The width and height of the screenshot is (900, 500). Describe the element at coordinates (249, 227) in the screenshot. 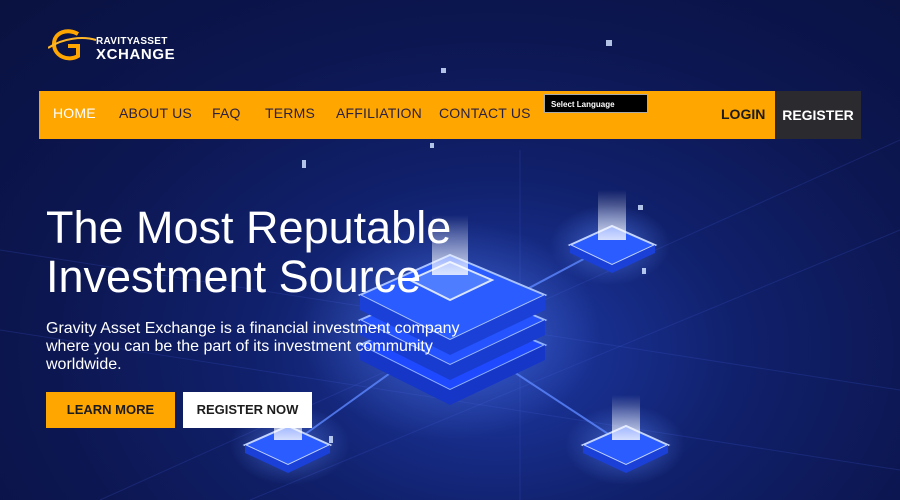

I see `hero-title-line1: The Most Reputable` at that location.